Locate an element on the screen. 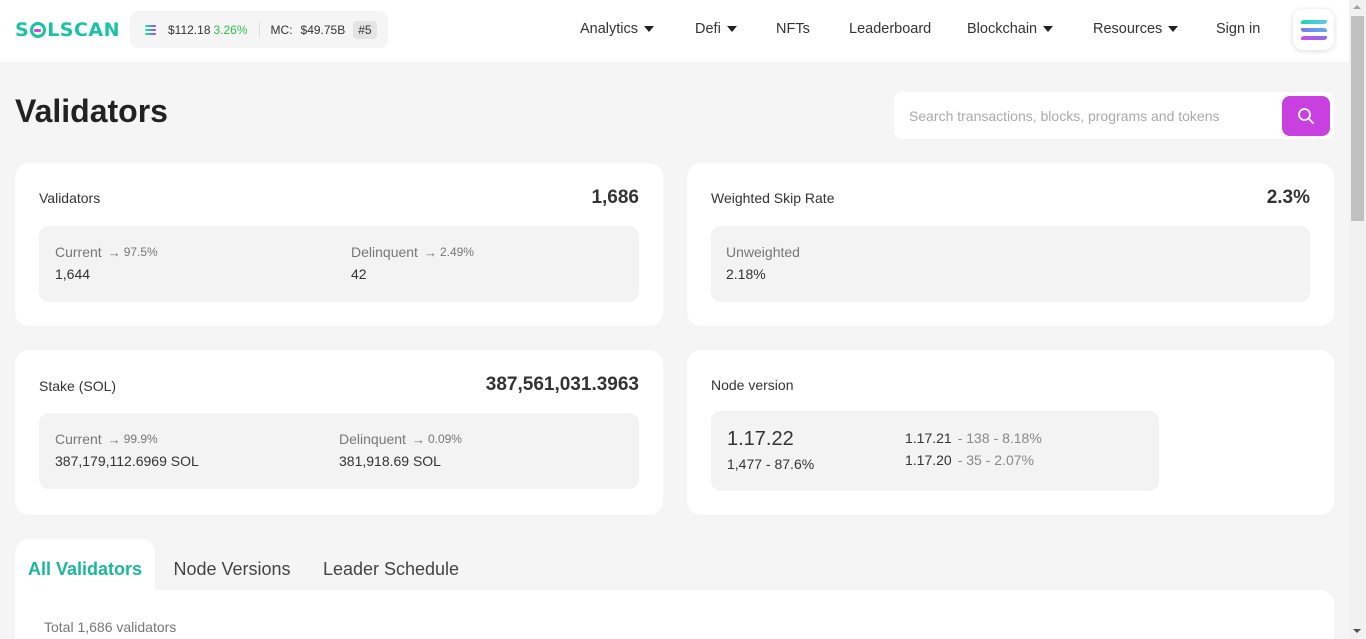  sol-price-change: 3.26% is located at coordinates (230, 29).